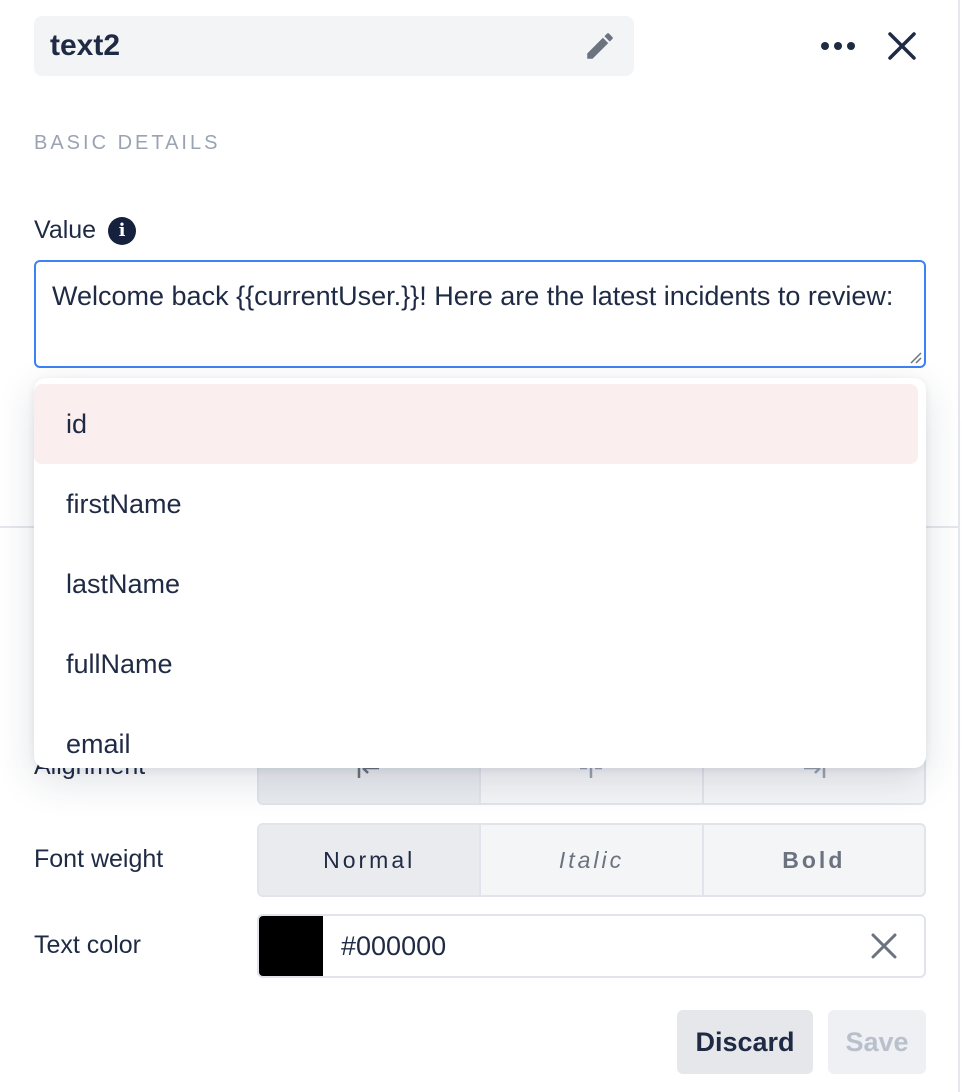 The width and height of the screenshot is (962, 1092). What do you see at coordinates (902, 46) in the screenshot?
I see `close-icon` at bounding box center [902, 46].